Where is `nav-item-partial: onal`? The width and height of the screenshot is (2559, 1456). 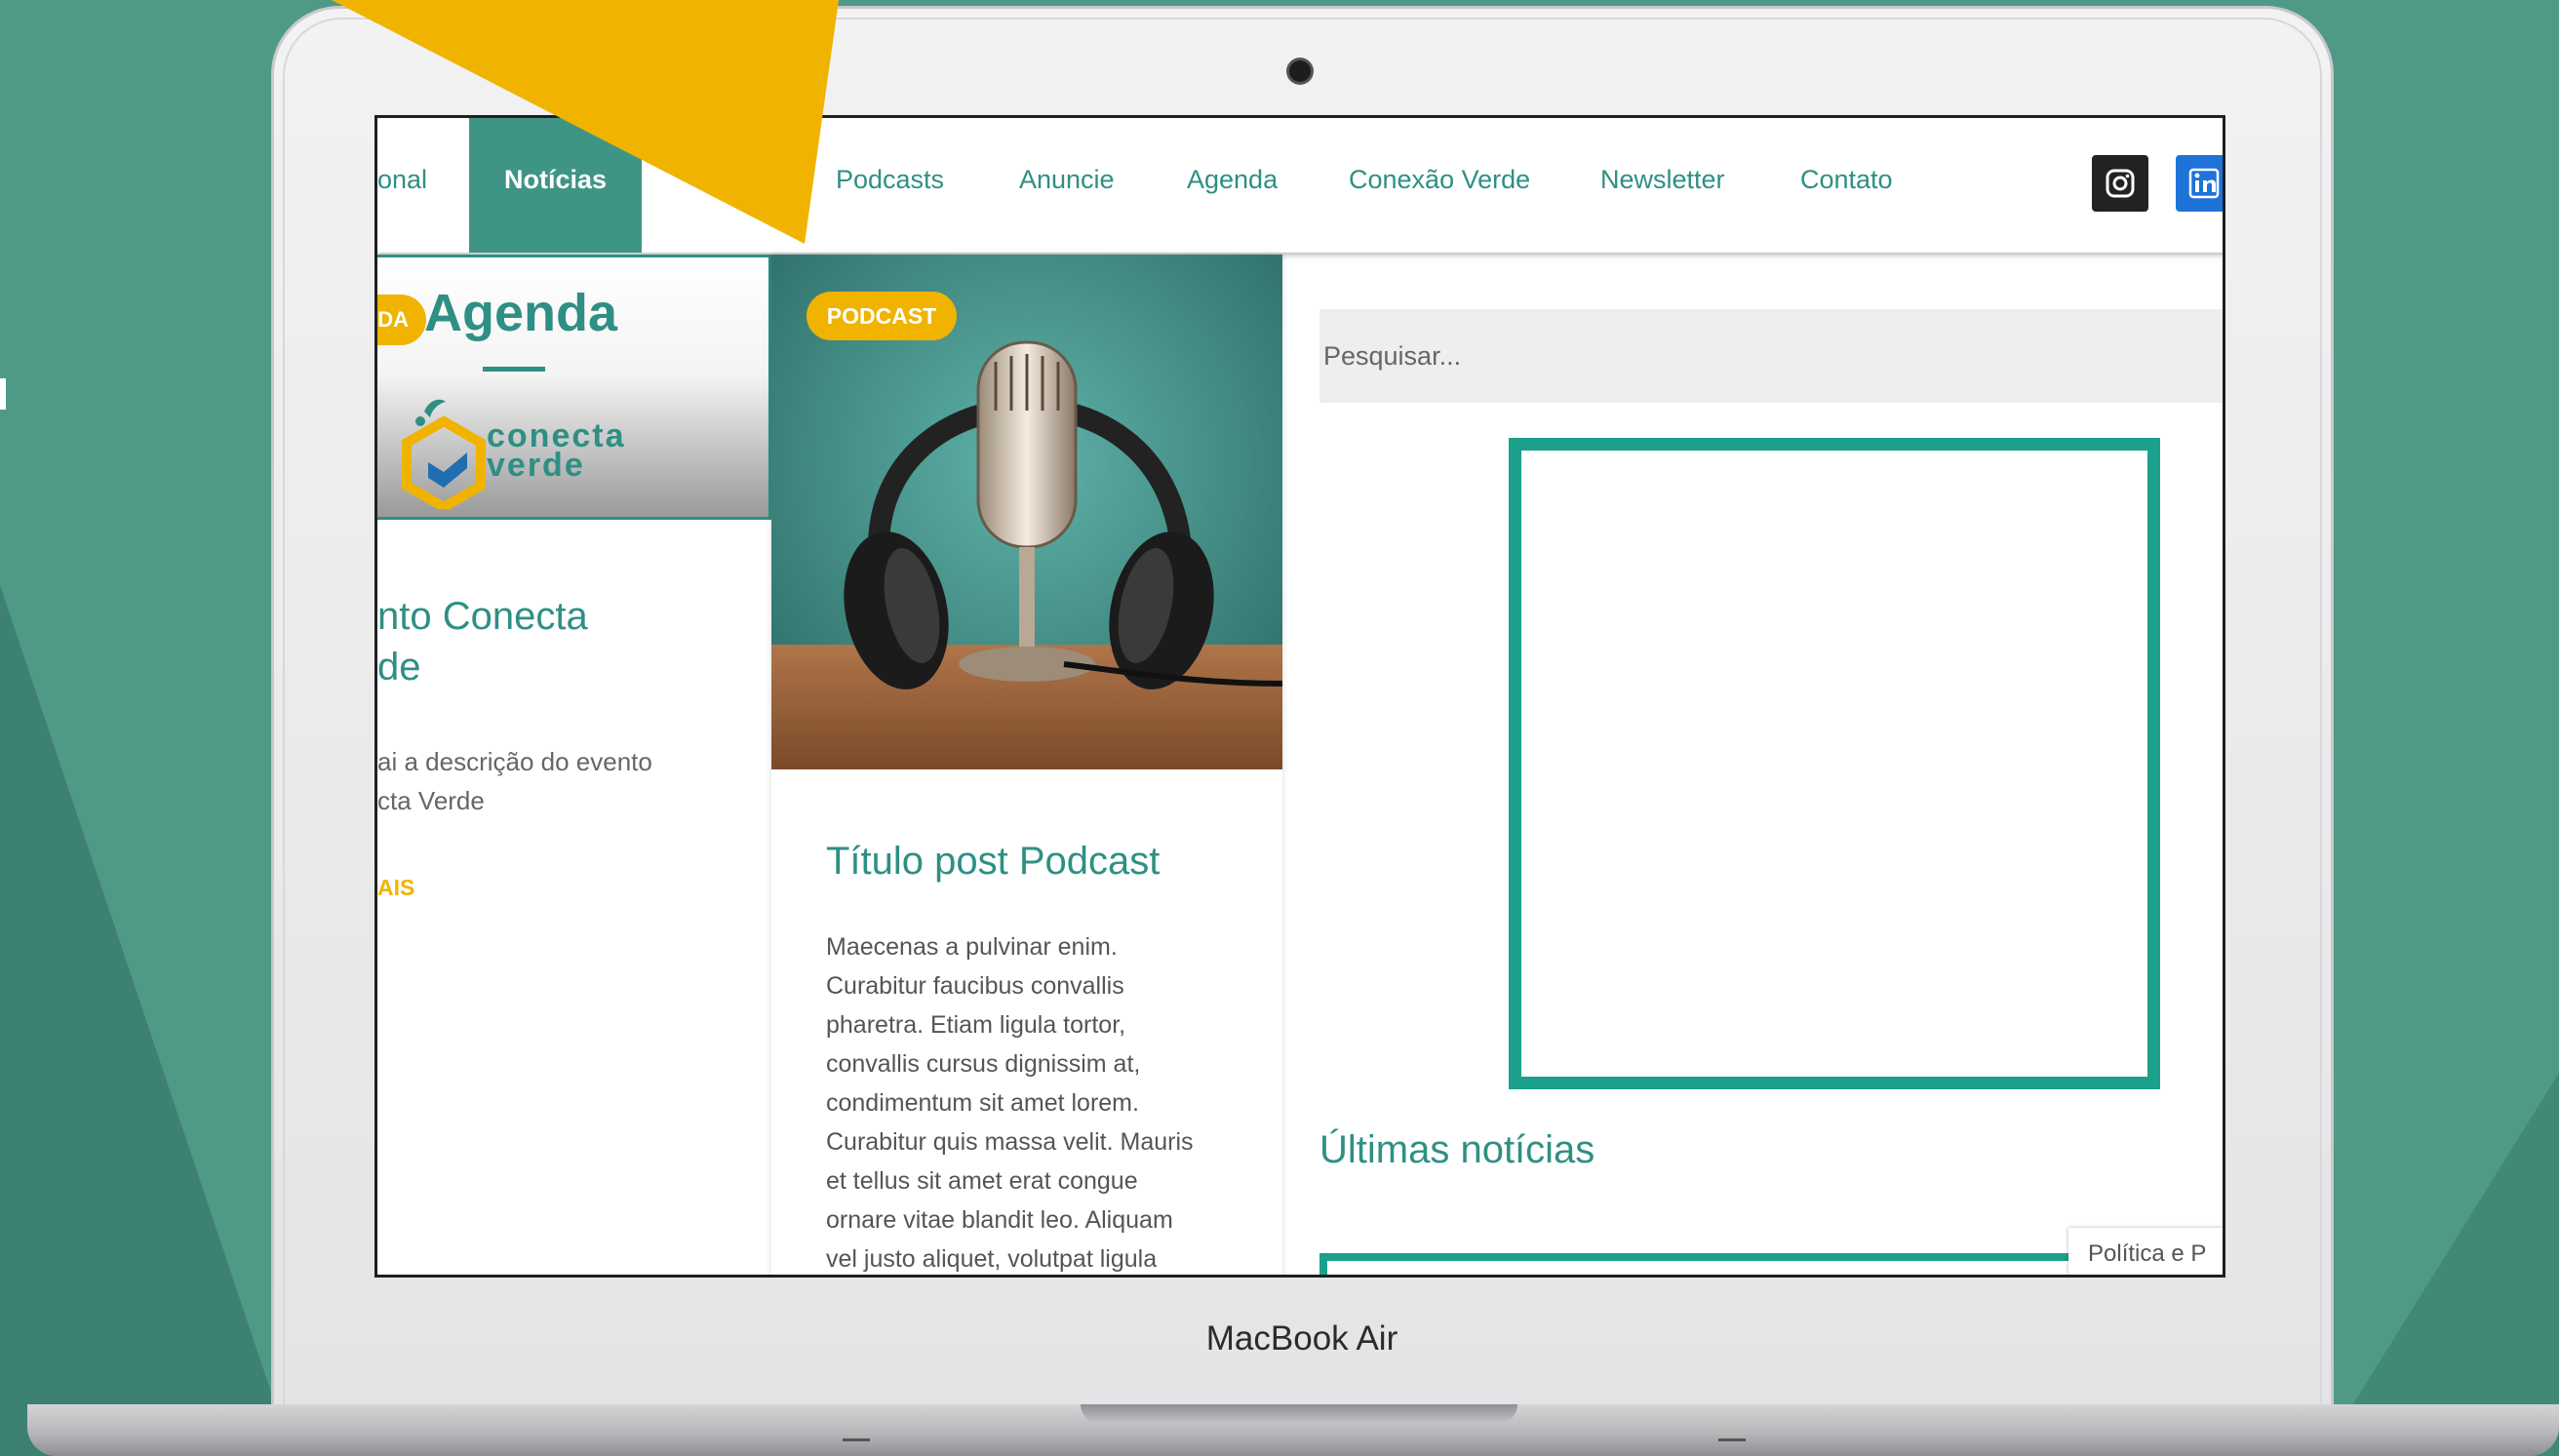
nav-item-partial: onal is located at coordinates (402, 180).